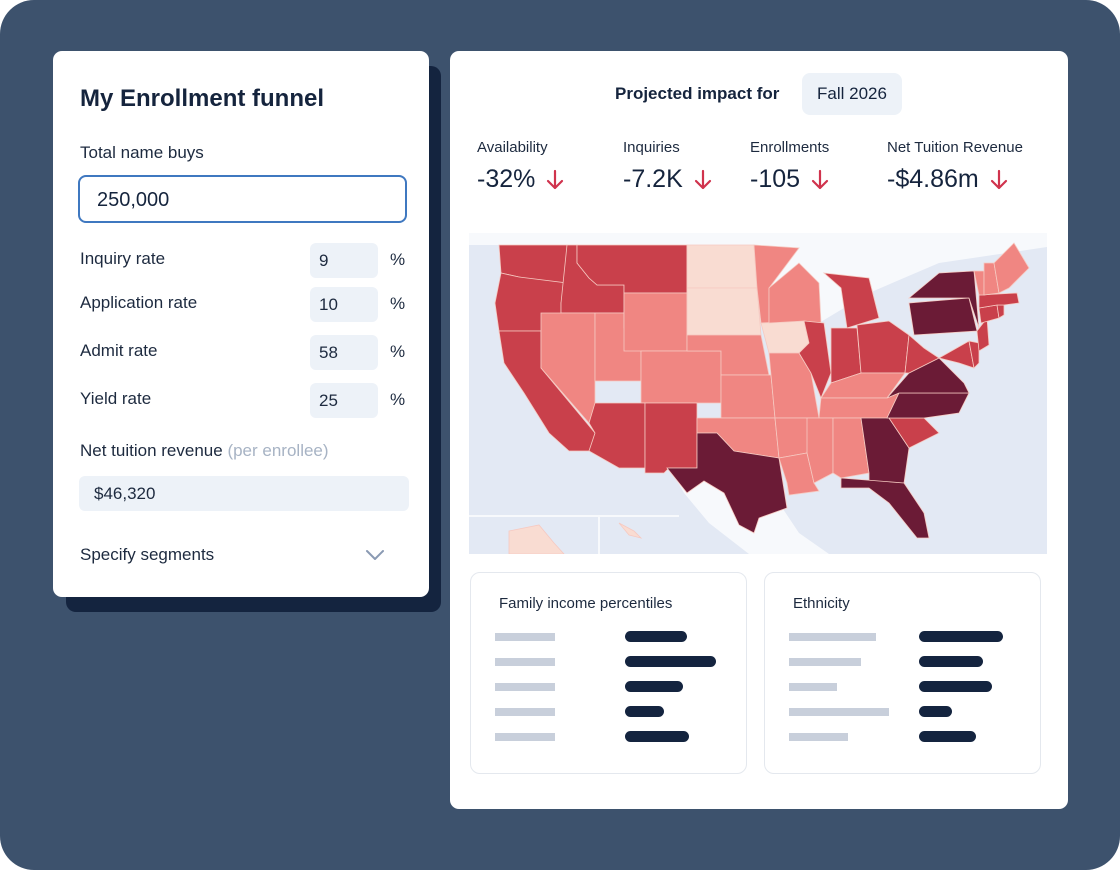 The image size is (1120, 870). What do you see at coordinates (655, 322) in the screenshot?
I see `state-wy` at bounding box center [655, 322].